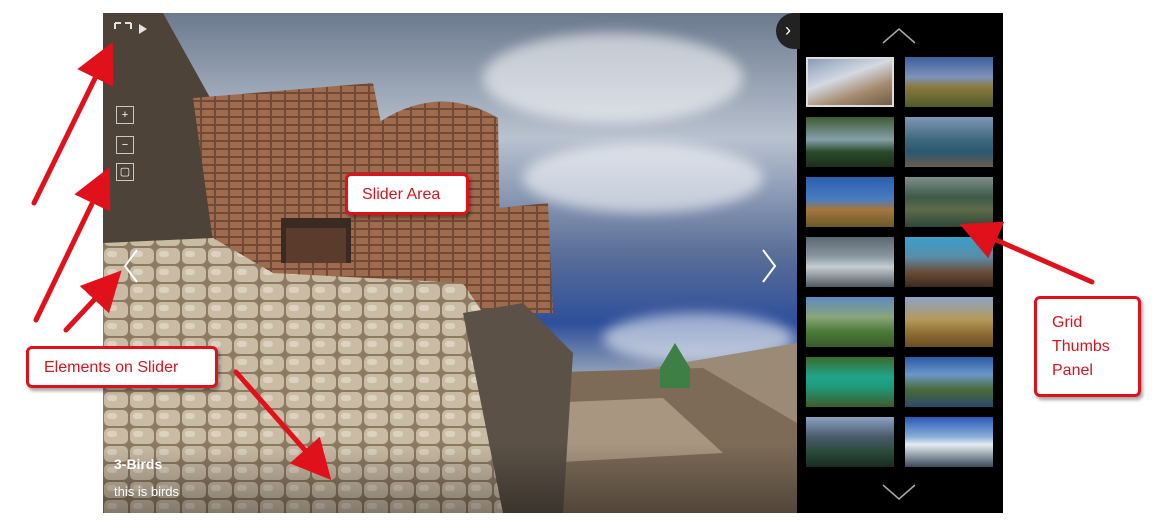 This screenshot has height=531, width=1161. I want to click on arrow-to-prev-arrow, so click(92, 301).